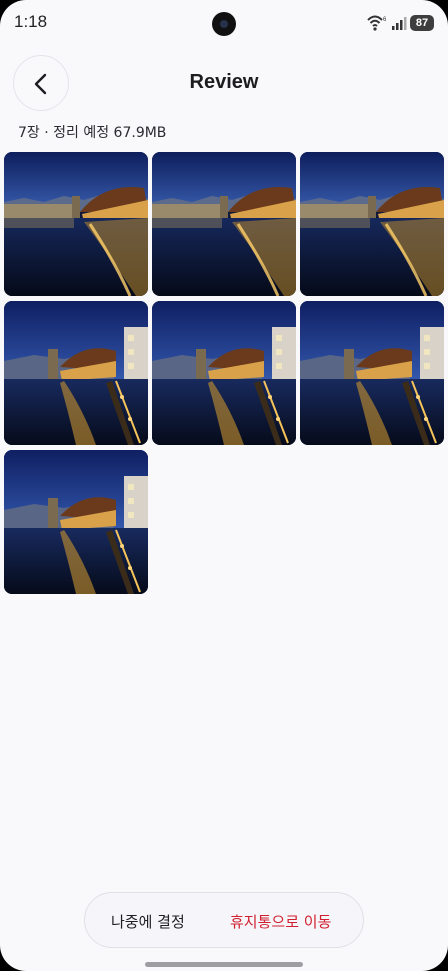  Describe the element at coordinates (31, 21) in the screenshot. I see `status-time: 1:18` at that location.